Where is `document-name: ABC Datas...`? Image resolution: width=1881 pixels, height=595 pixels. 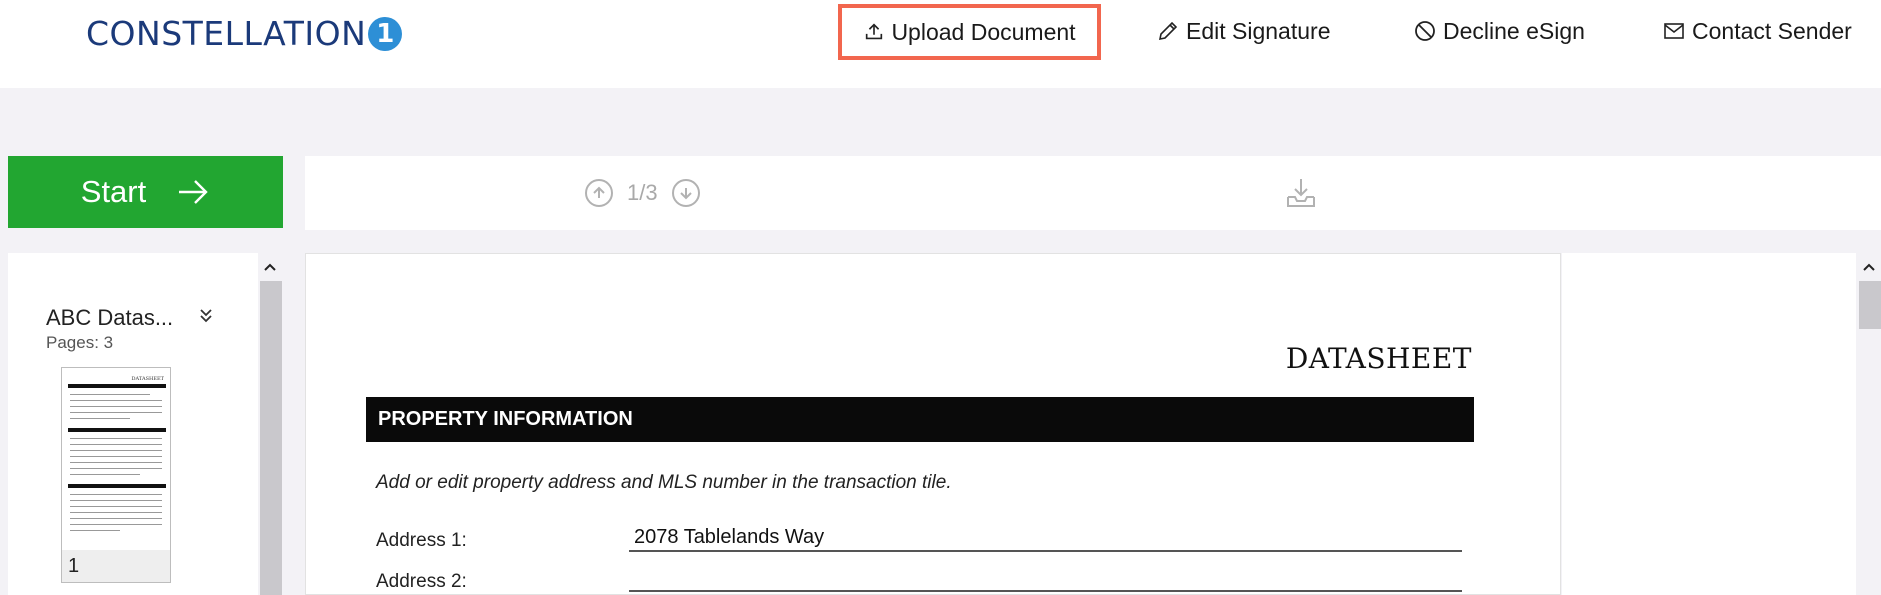
document-name: ABC Datas... is located at coordinates (109, 318).